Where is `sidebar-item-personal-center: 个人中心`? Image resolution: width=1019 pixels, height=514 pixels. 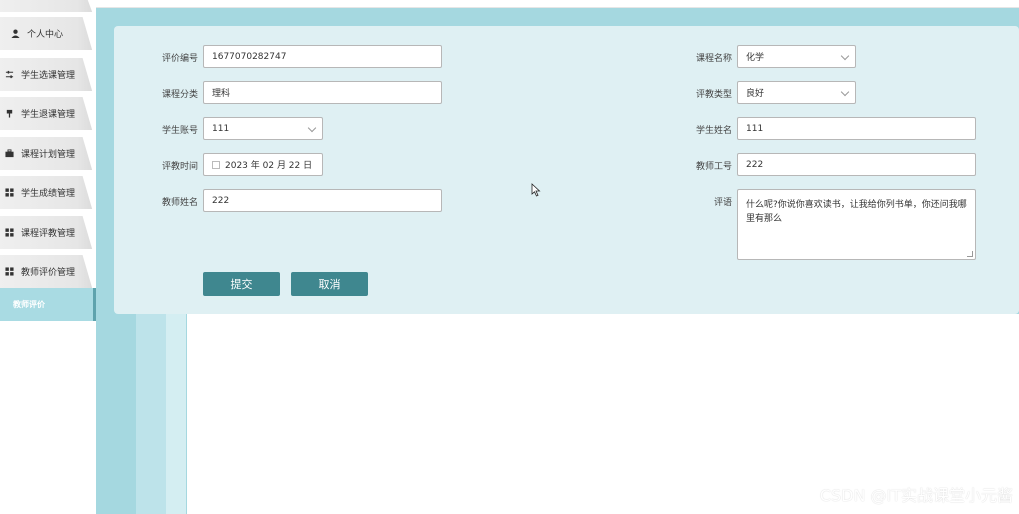 sidebar-item-personal-center: 个人中心 is located at coordinates (46, 33).